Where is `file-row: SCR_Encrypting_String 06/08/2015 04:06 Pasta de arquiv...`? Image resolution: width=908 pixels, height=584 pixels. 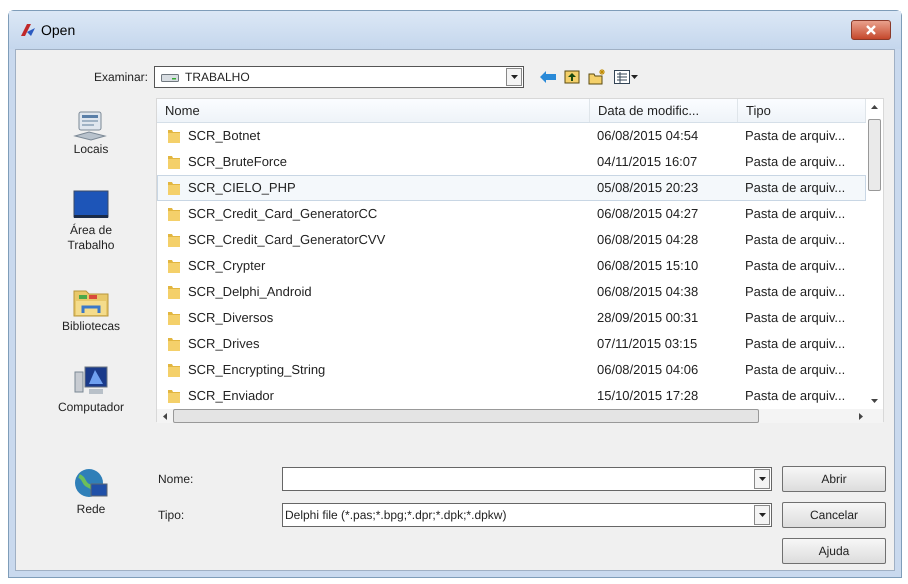
file-row: SCR_Encrypting_String 06/08/2015 04:06 Pasta de arquiv... is located at coordinates (511, 370).